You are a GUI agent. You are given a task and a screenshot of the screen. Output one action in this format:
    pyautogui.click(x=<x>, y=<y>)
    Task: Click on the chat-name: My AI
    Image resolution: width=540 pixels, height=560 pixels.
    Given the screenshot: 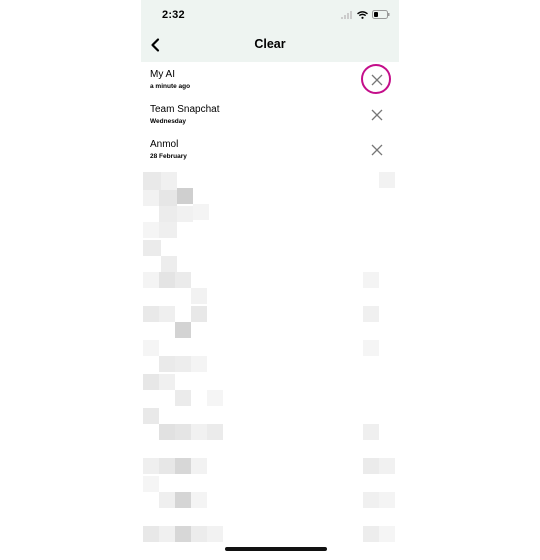 What is the action you would take?
    pyautogui.click(x=163, y=74)
    